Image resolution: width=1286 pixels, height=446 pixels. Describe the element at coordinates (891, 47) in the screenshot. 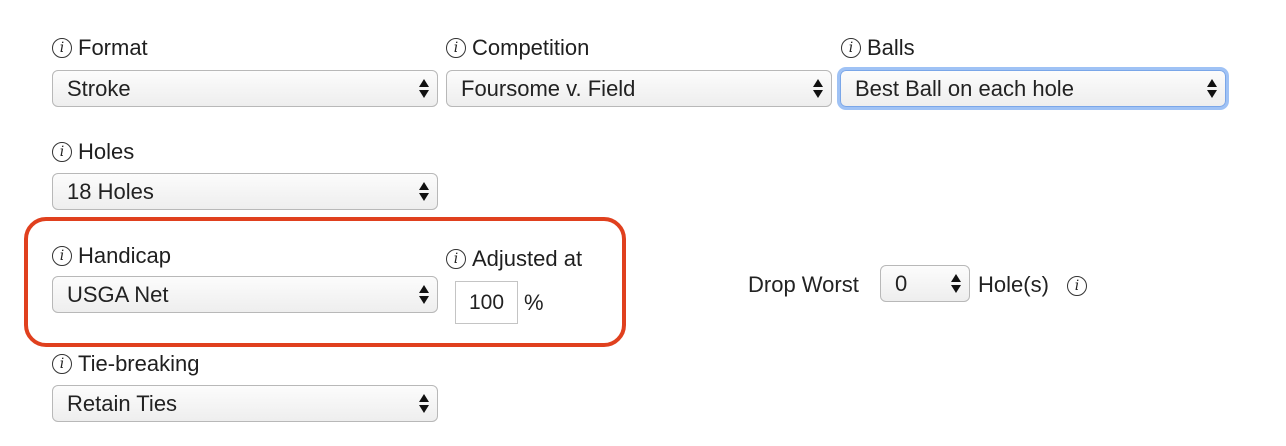

I see `balls-label-text: Balls` at that location.